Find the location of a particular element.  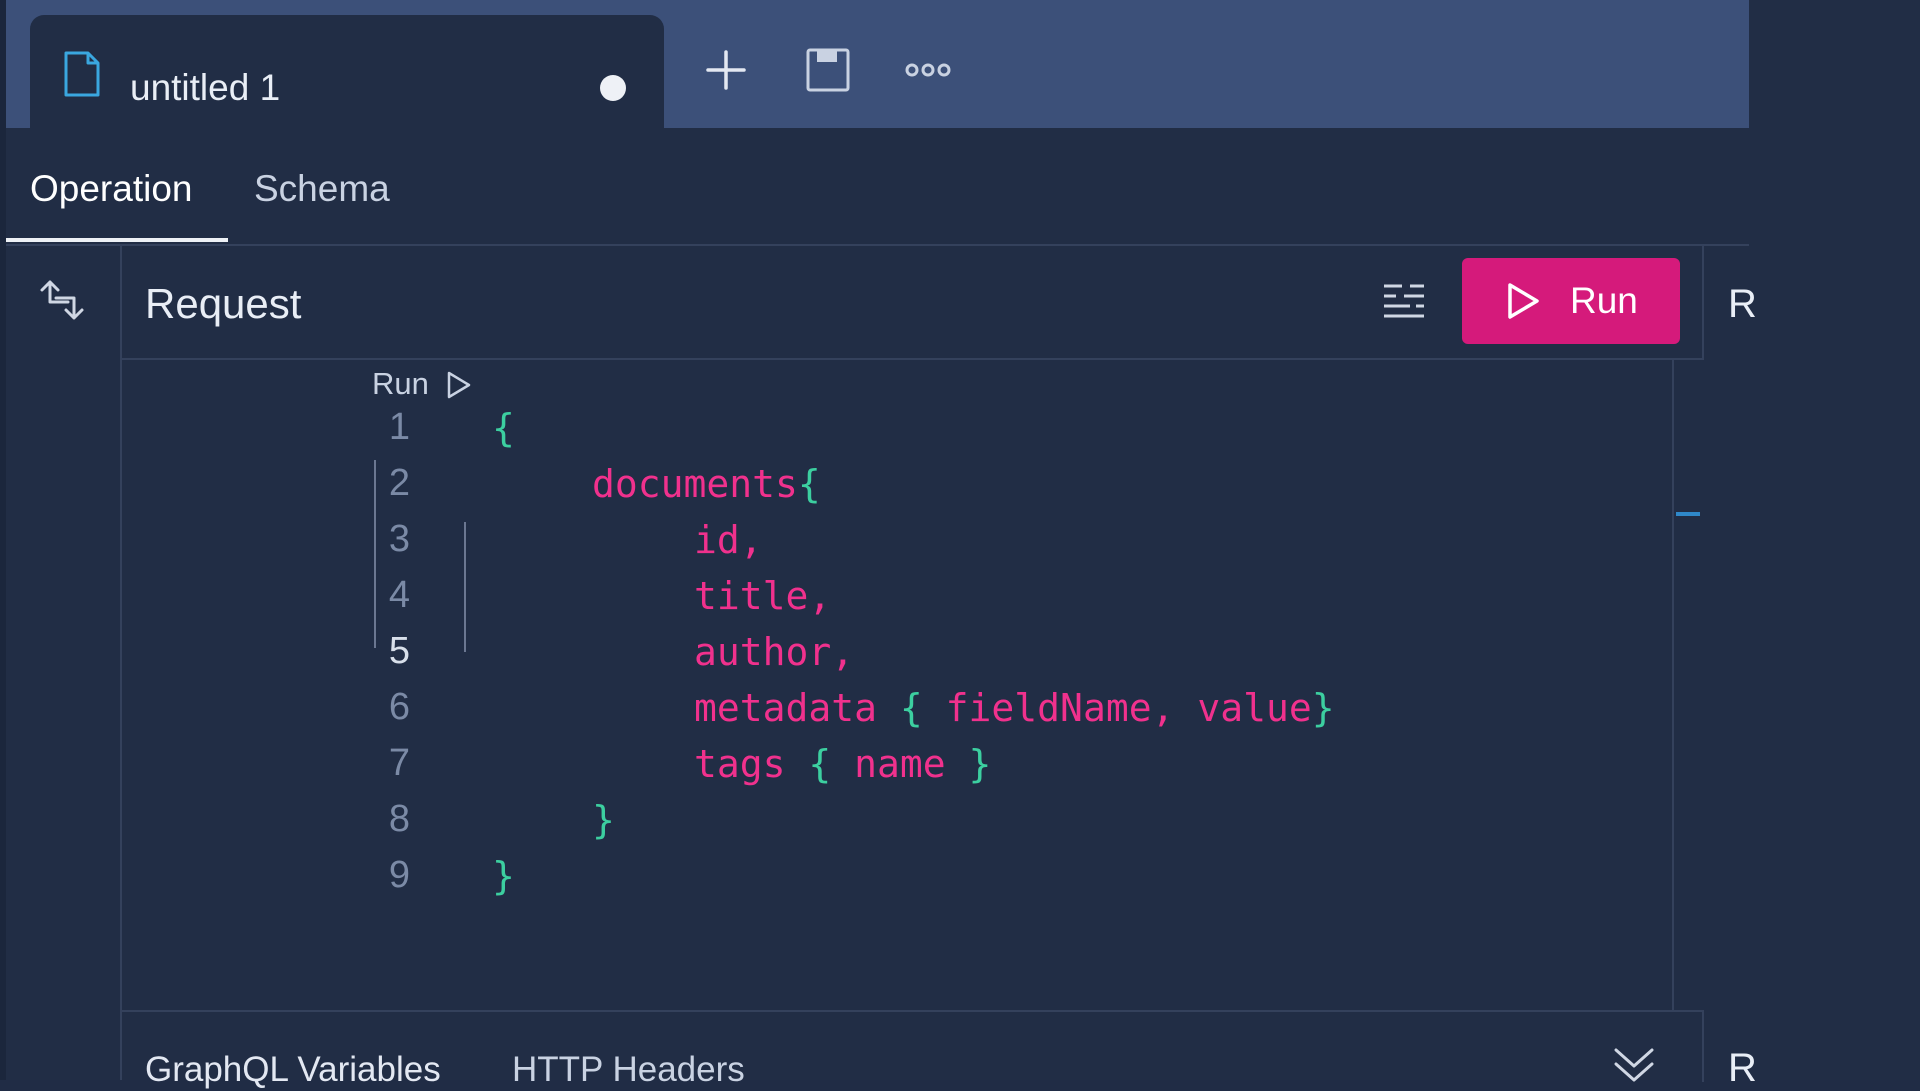

document-tab: untitled 1 is located at coordinates (347, 71).